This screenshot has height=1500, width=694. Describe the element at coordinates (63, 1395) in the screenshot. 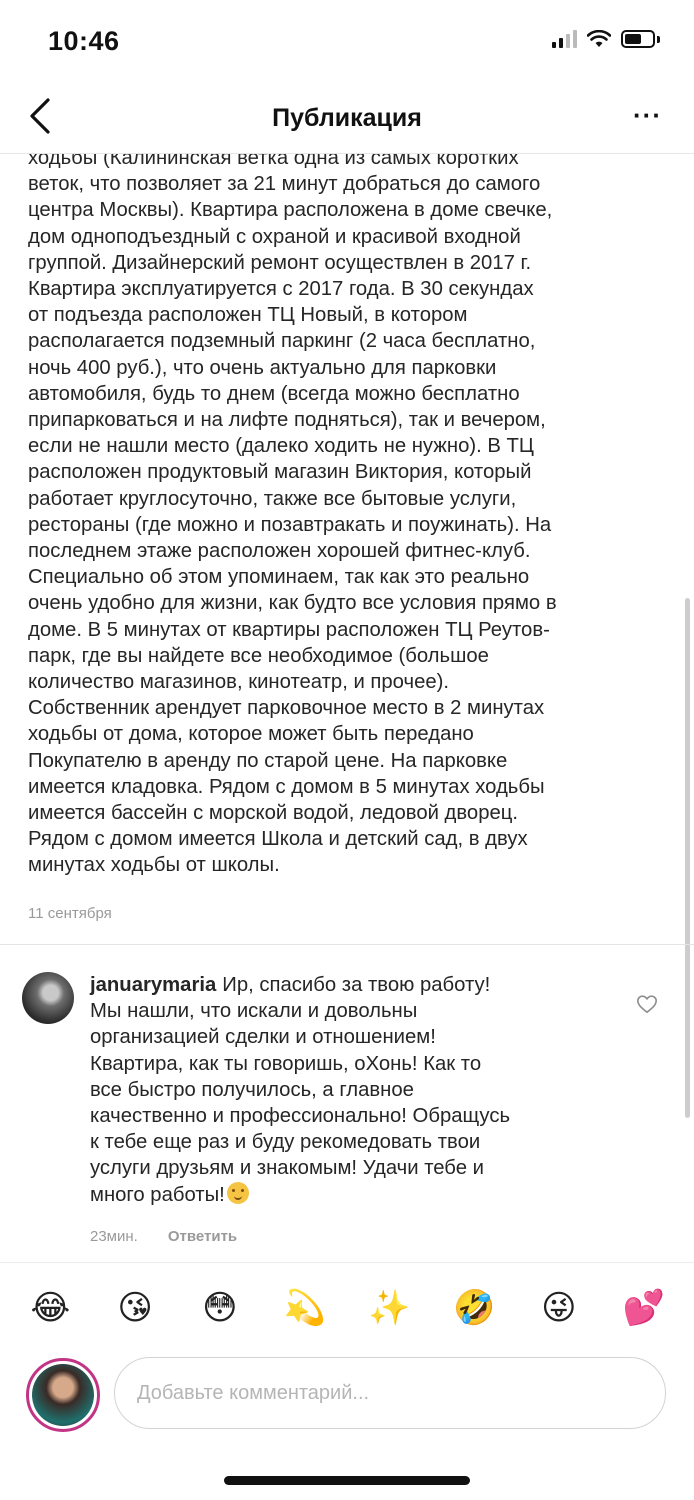

I see `current-user-avatar` at that location.